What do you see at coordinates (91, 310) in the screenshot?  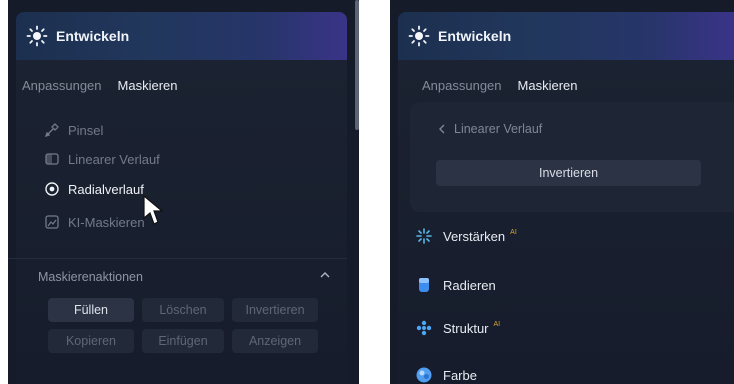 I see `fill-button: Füllen` at bounding box center [91, 310].